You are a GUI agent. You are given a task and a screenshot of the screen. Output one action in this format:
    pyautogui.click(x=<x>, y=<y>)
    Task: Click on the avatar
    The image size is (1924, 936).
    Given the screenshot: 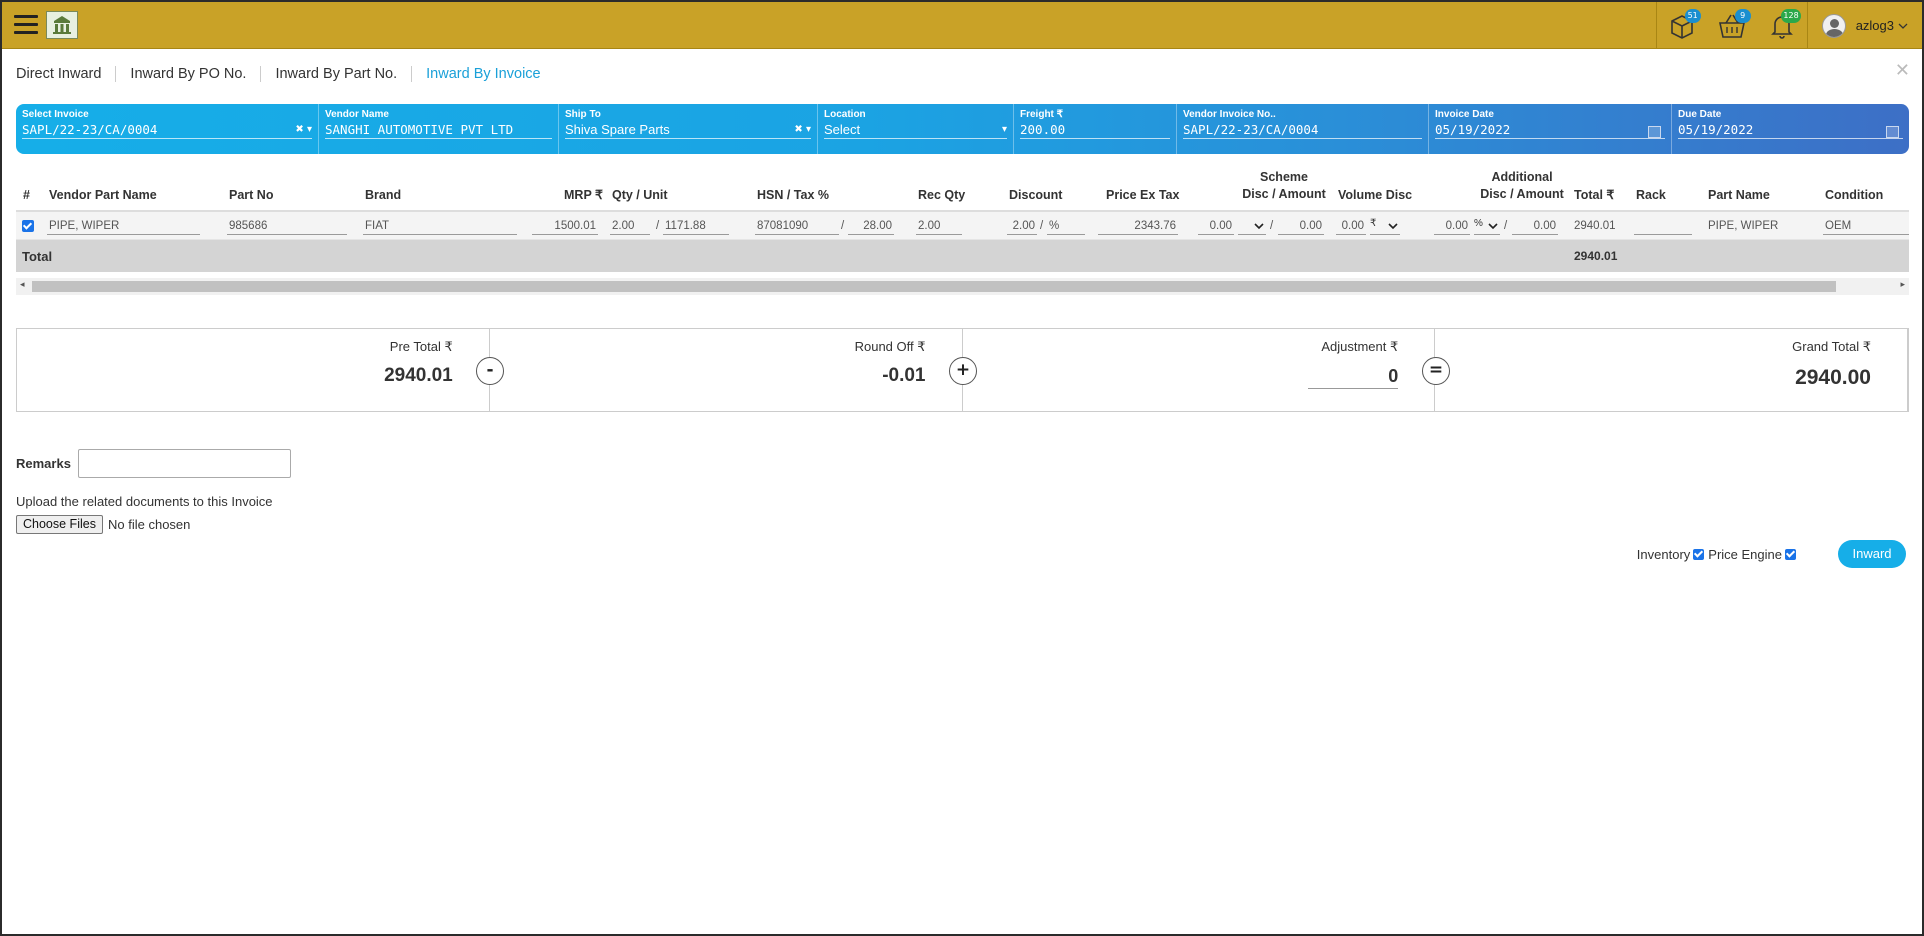 What is the action you would take?
    pyautogui.click(x=1833, y=25)
    